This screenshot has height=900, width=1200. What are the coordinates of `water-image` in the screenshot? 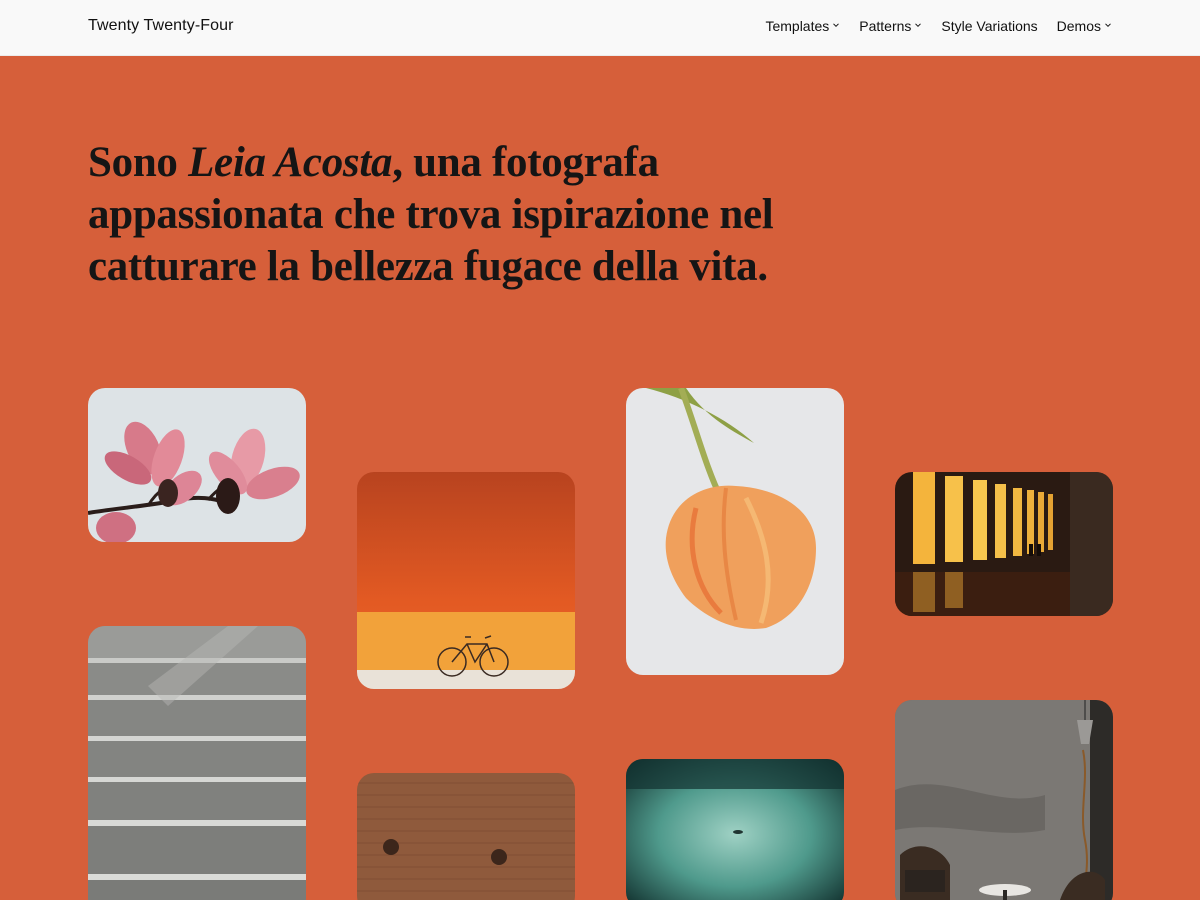 It's located at (735, 829).